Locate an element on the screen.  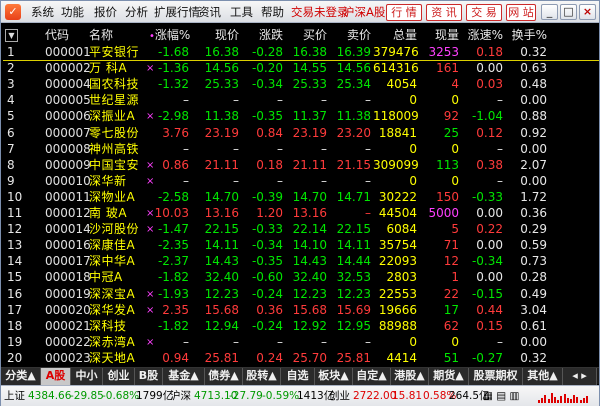
cell-ask: 32.53 is located at coordinates (353, 277).